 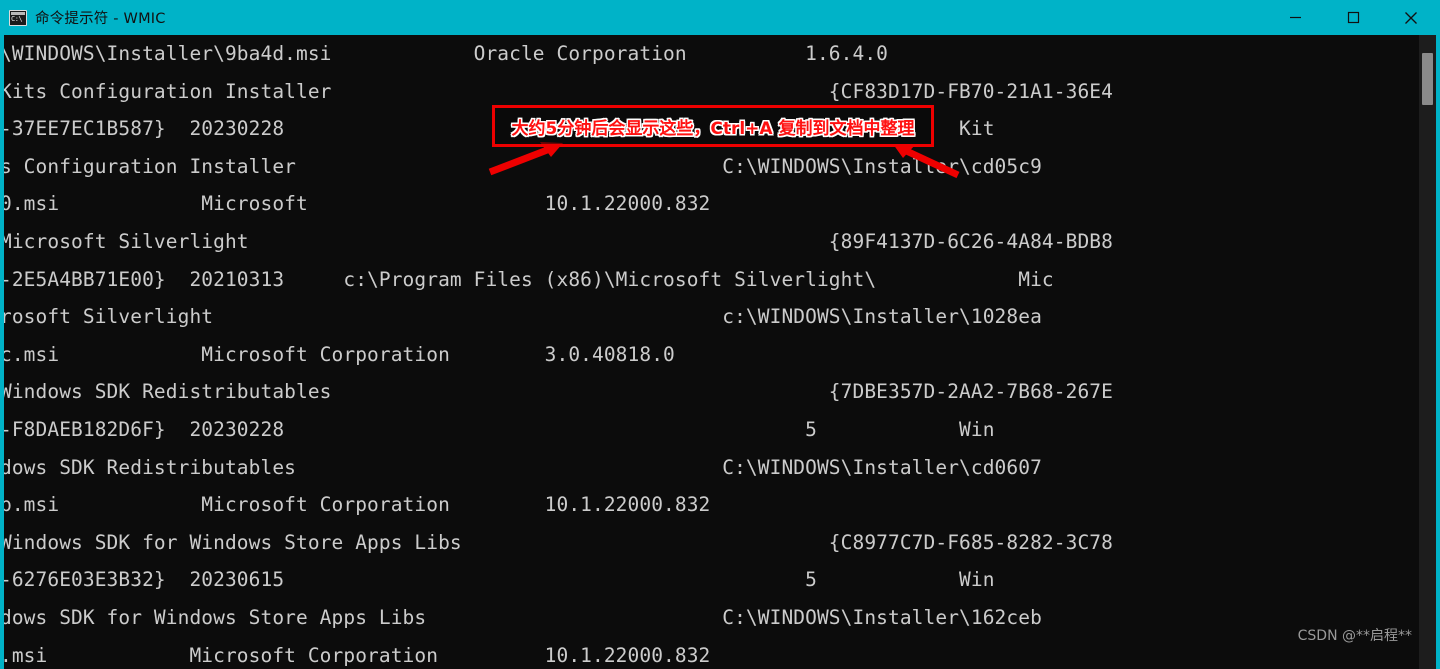 I want to click on close-button, so click(x=1411, y=17).